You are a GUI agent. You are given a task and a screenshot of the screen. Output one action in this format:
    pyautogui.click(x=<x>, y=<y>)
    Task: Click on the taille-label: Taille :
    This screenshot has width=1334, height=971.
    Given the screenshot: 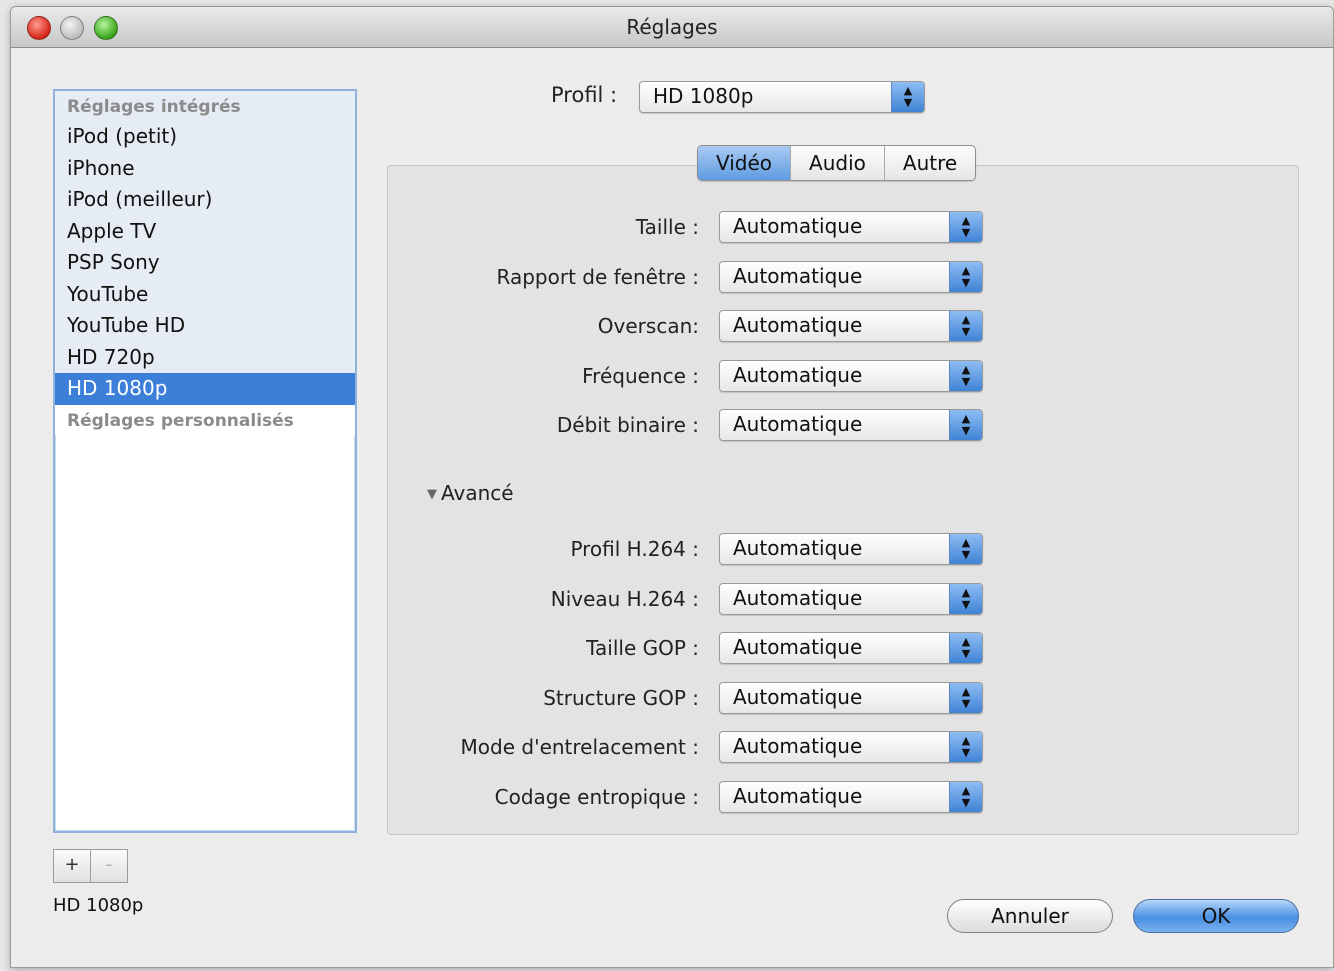 What is the action you would take?
    pyautogui.click(x=667, y=227)
    